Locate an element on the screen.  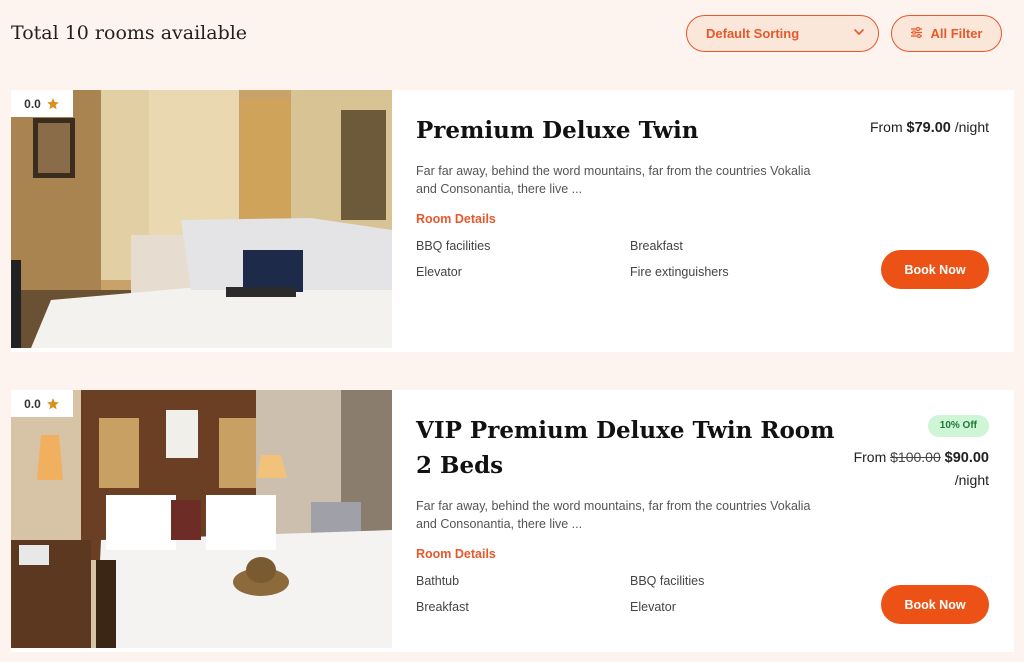
filter-label: All Filter is located at coordinates (956, 33).